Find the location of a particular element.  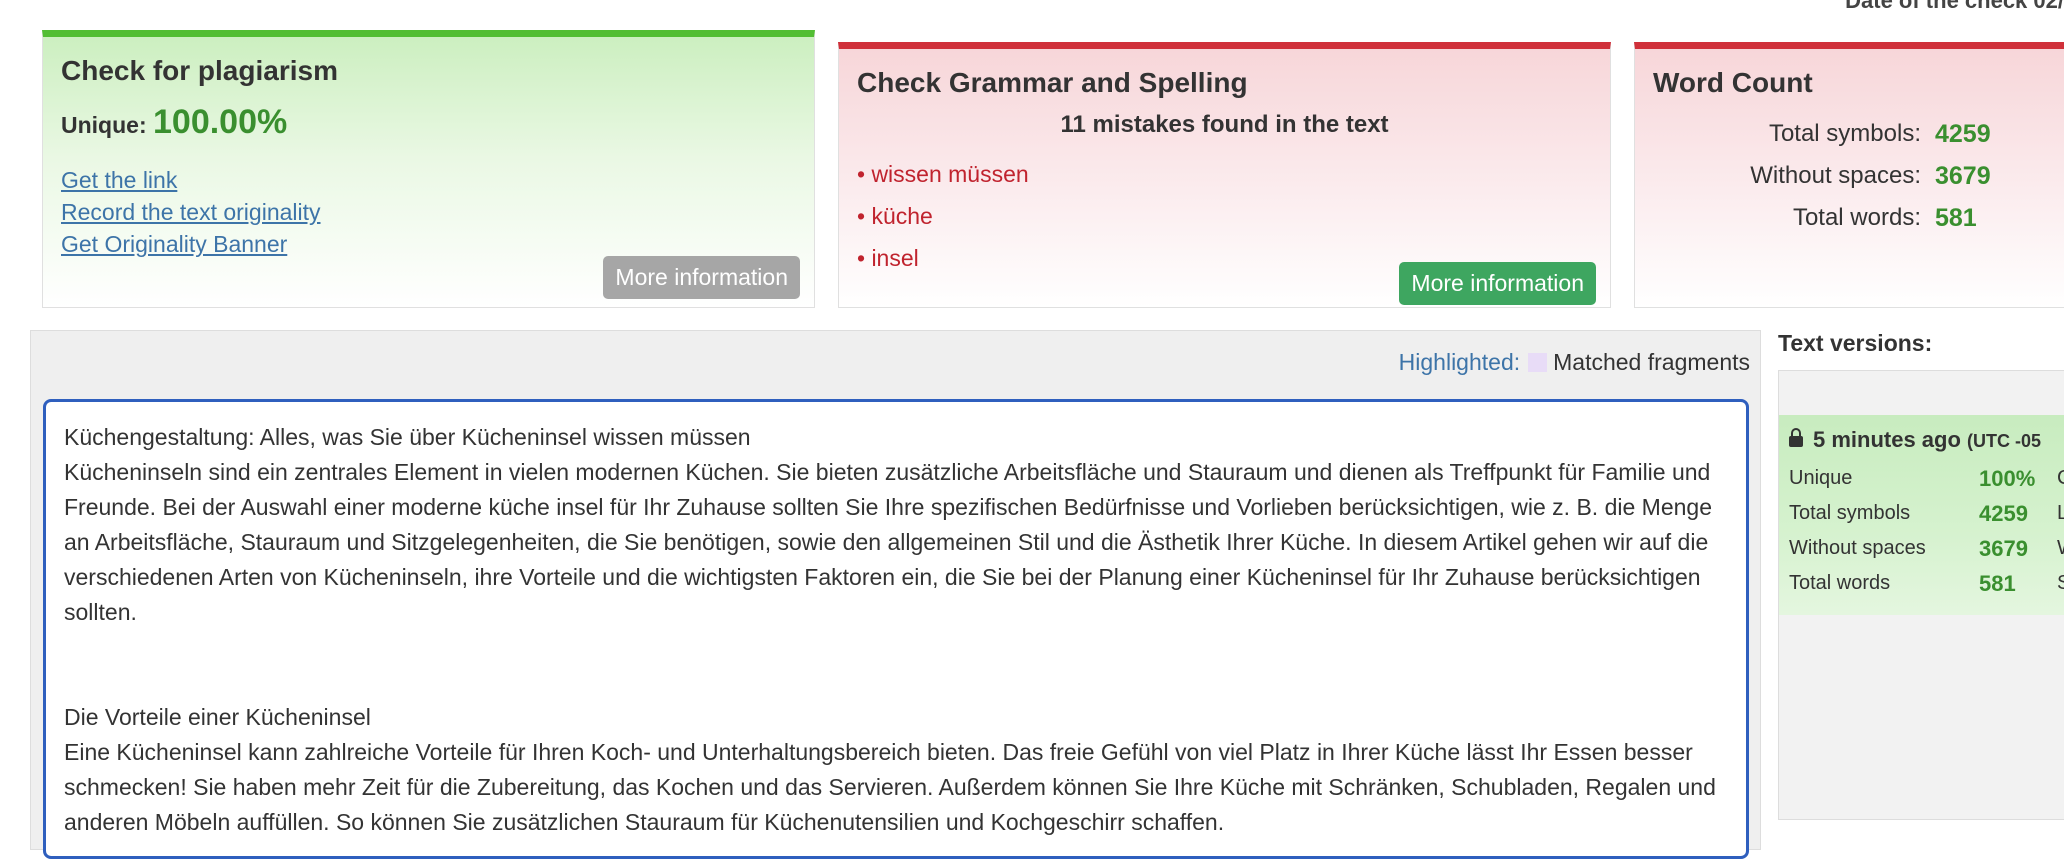

version-stat-extra: S is located at coordinates (2060, 583).